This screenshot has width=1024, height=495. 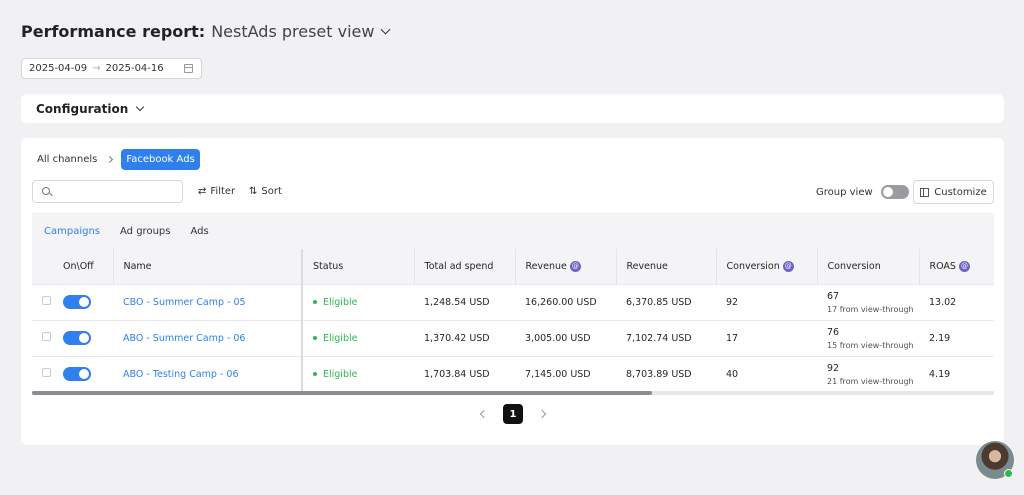 What do you see at coordinates (83, 266) in the screenshot?
I see `column-header-on-off: On\Off` at bounding box center [83, 266].